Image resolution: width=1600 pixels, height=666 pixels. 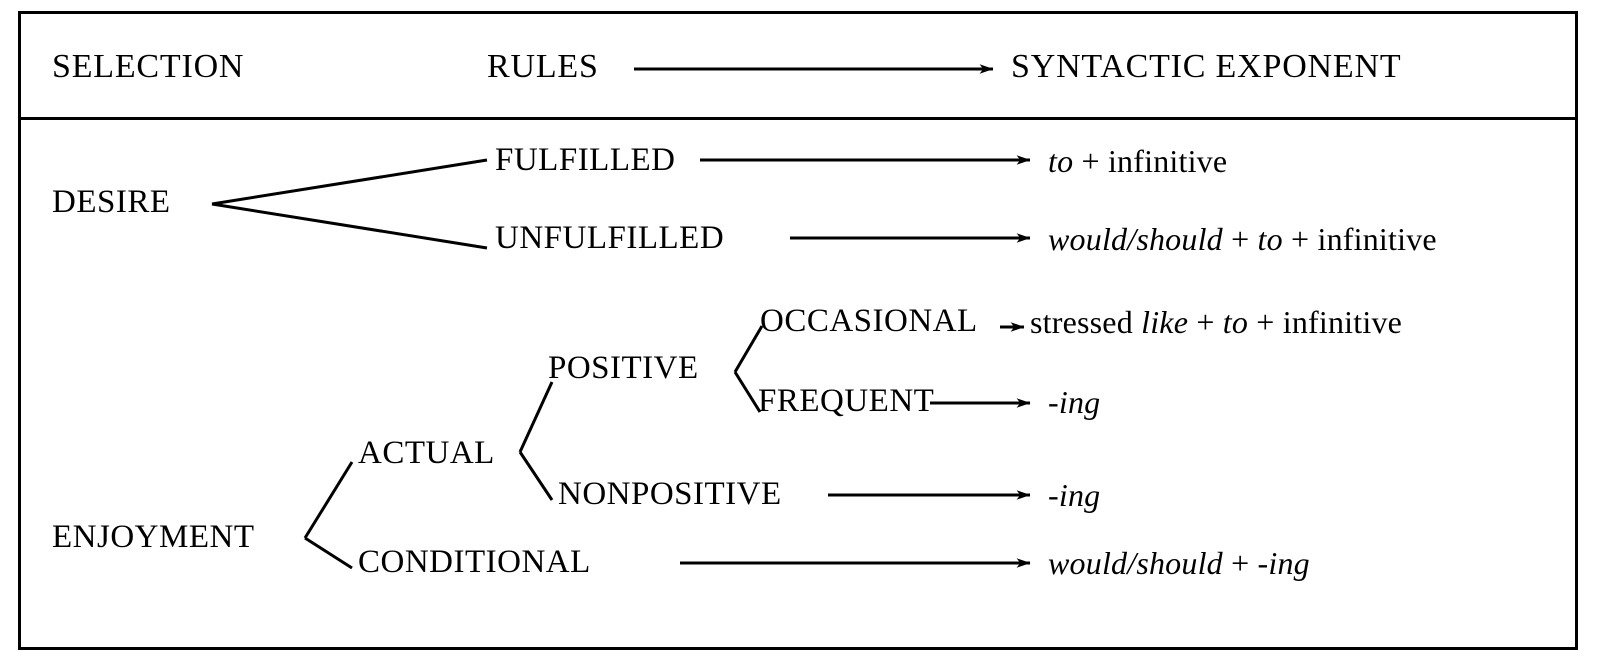 What do you see at coordinates (670, 494) in the screenshot?
I see `rule-nonpositive: NONPOSITIVE` at bounding box center [670, 494].